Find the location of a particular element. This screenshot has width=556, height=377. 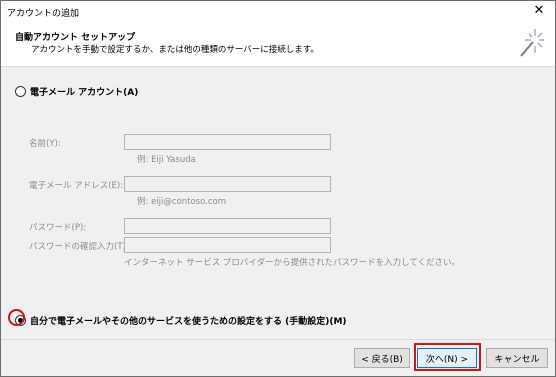

name-label: 名前(Y): is located at coordinates (45, 144).